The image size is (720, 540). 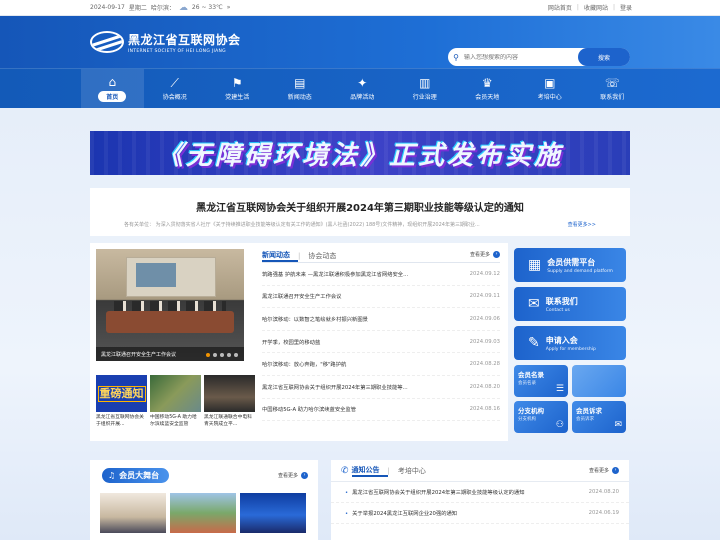 What do you see at coordinates (604, 57) in the screenshot?
I see `search-button: 搜索` at bounding box center [604, 57].